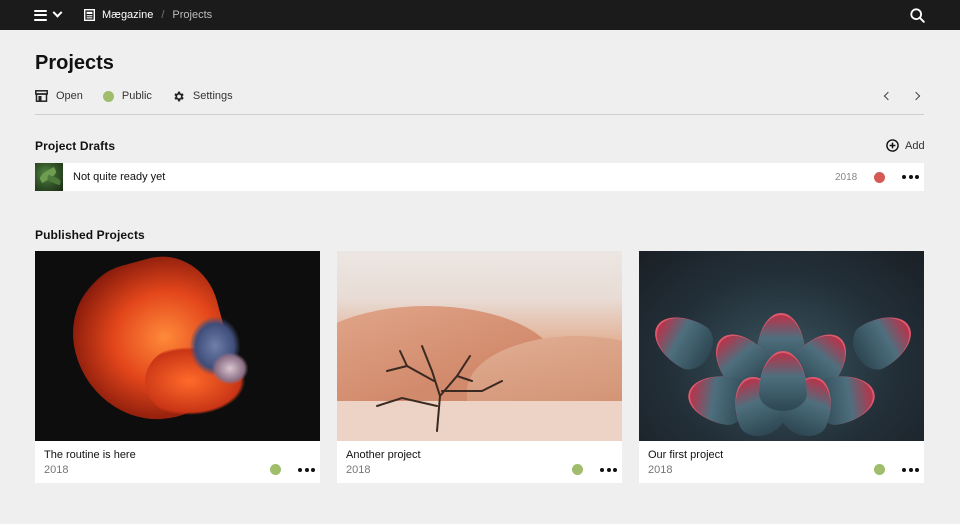 The height and width of the screenshot is (524, 960). What do you see at coordinates (50, 15) in the screenshot?
I see `menu-button` at bounding box center [50, 15].